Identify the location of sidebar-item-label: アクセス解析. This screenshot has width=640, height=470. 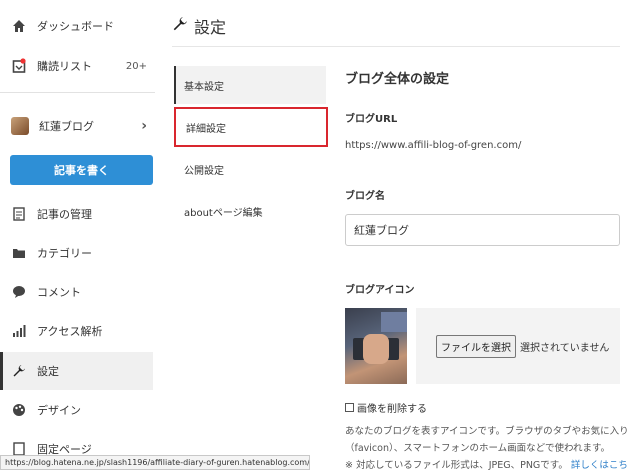
(70, 331).